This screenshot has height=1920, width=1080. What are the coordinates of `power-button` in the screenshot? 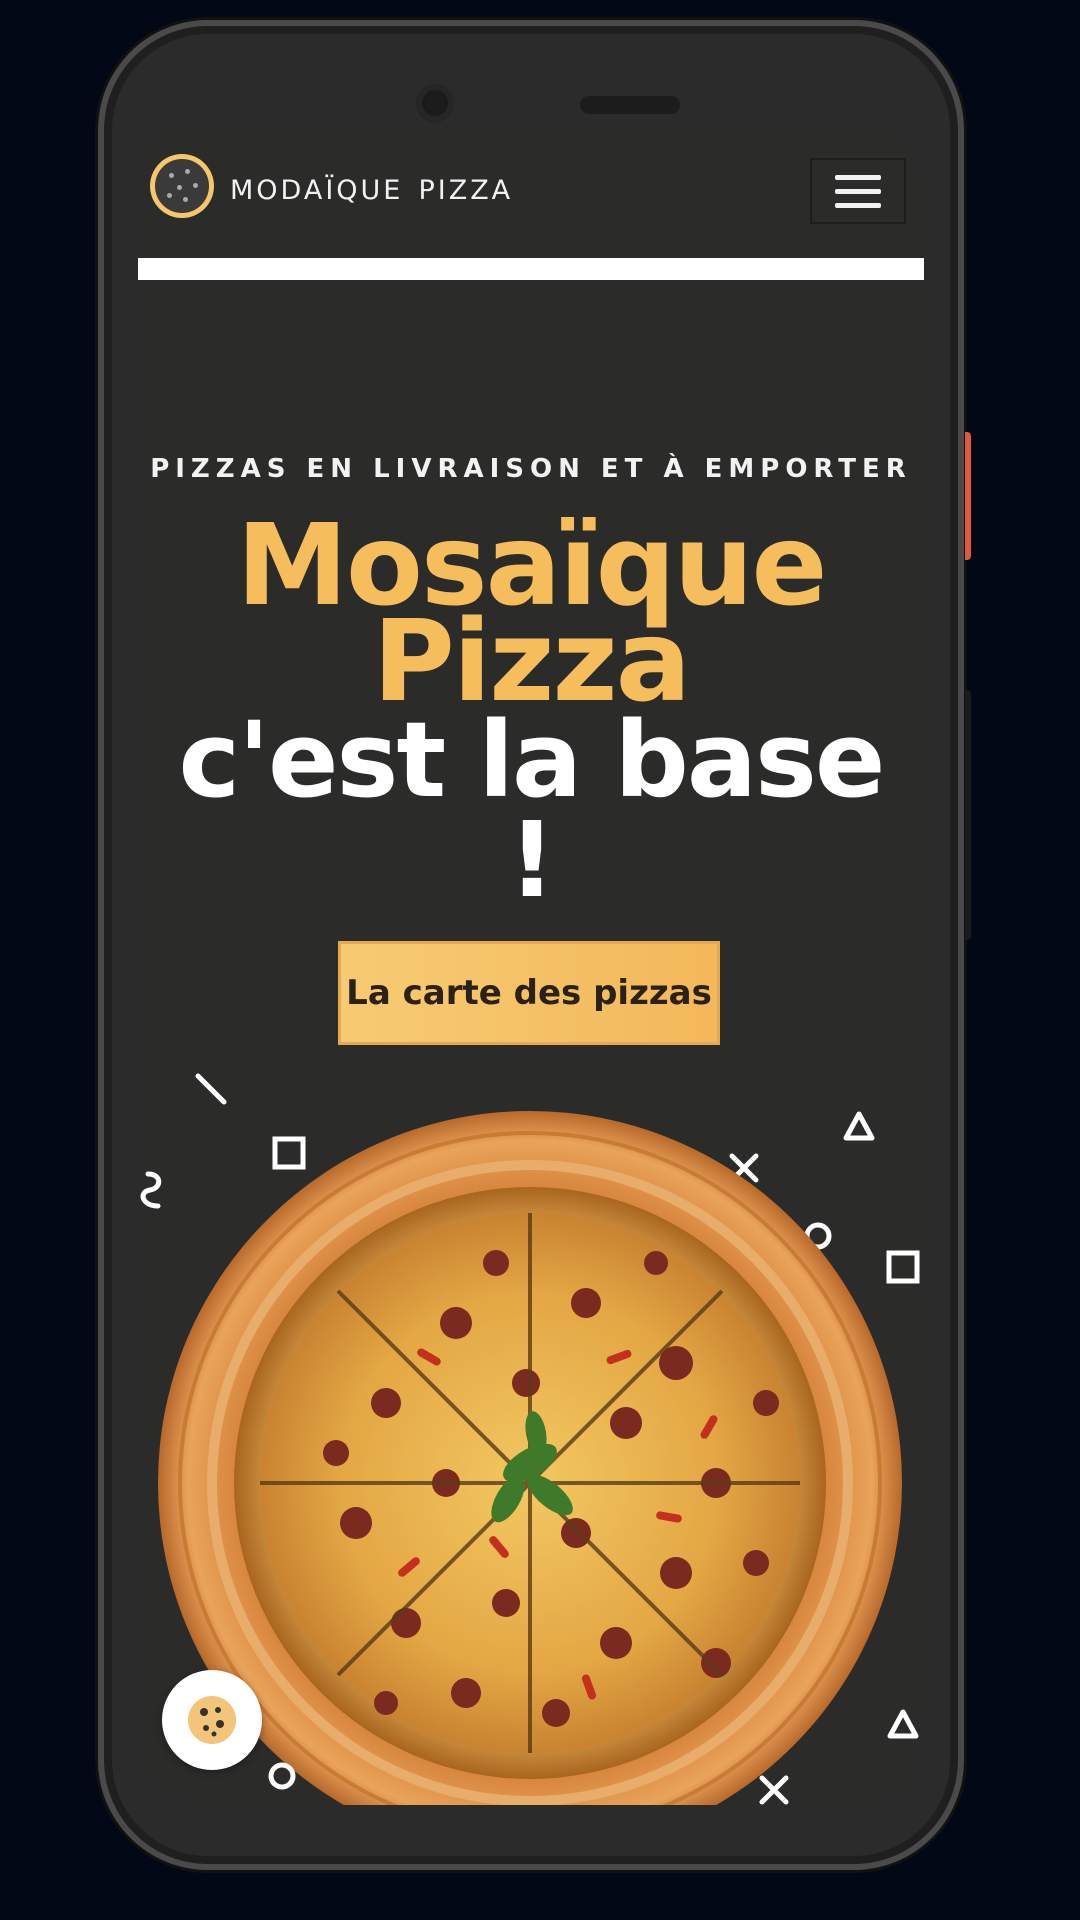 It's located at (968, 496).